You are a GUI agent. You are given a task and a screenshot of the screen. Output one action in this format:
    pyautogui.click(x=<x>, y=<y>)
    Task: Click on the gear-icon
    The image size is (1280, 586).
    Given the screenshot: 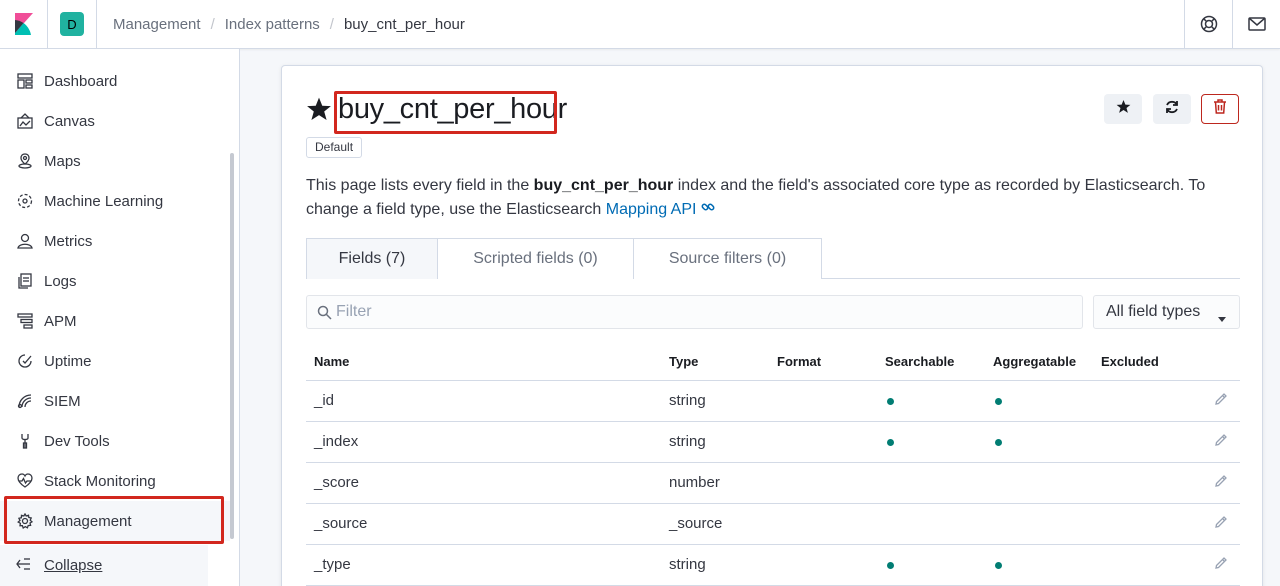 What is the action you would take?
    pyautogui.click(x=25, y=521)
    